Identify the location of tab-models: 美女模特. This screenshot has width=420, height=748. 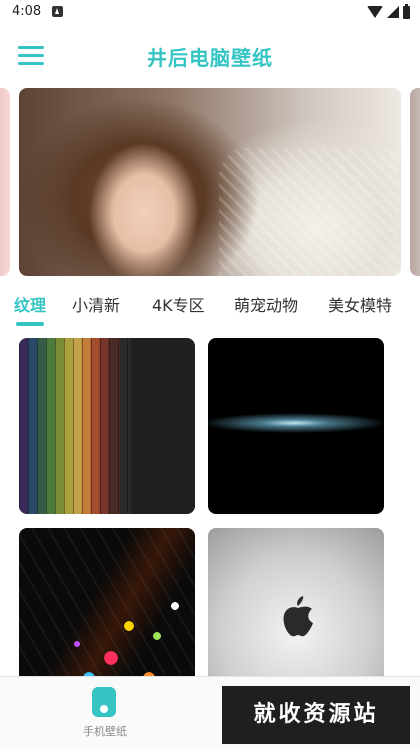
(360, 304).